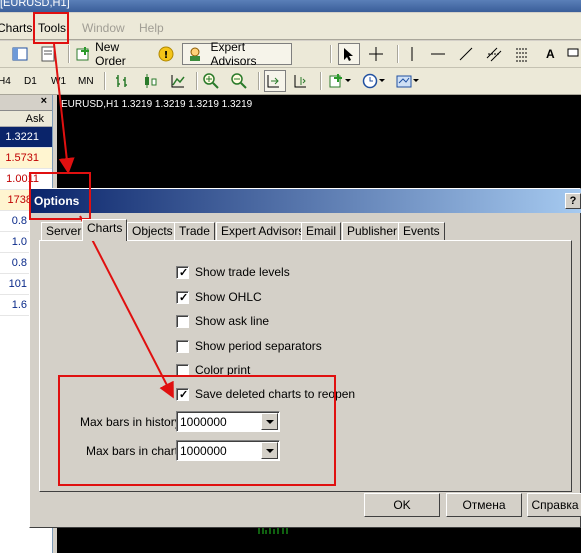 The width and height of the screenshot is (581, 553). I want to click on annotation-arrows, so click(113, 221).